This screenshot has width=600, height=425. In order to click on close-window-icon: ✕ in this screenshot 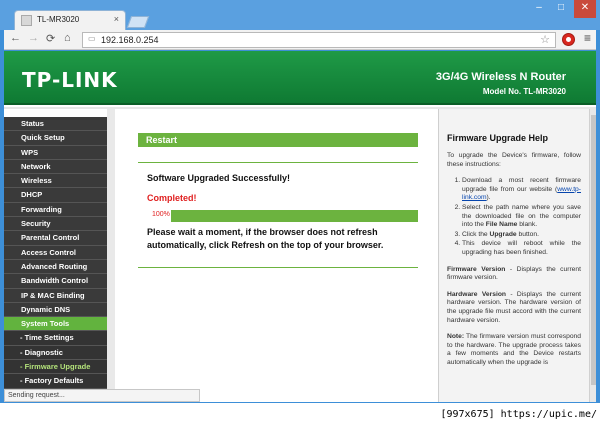, I will do `click(585, 9)`.